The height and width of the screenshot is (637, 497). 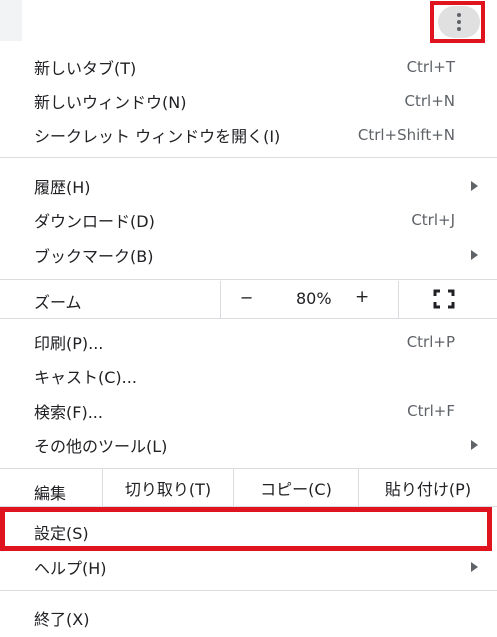 I want to click on zoom-label: ズーム, so click(x=58, y=302).